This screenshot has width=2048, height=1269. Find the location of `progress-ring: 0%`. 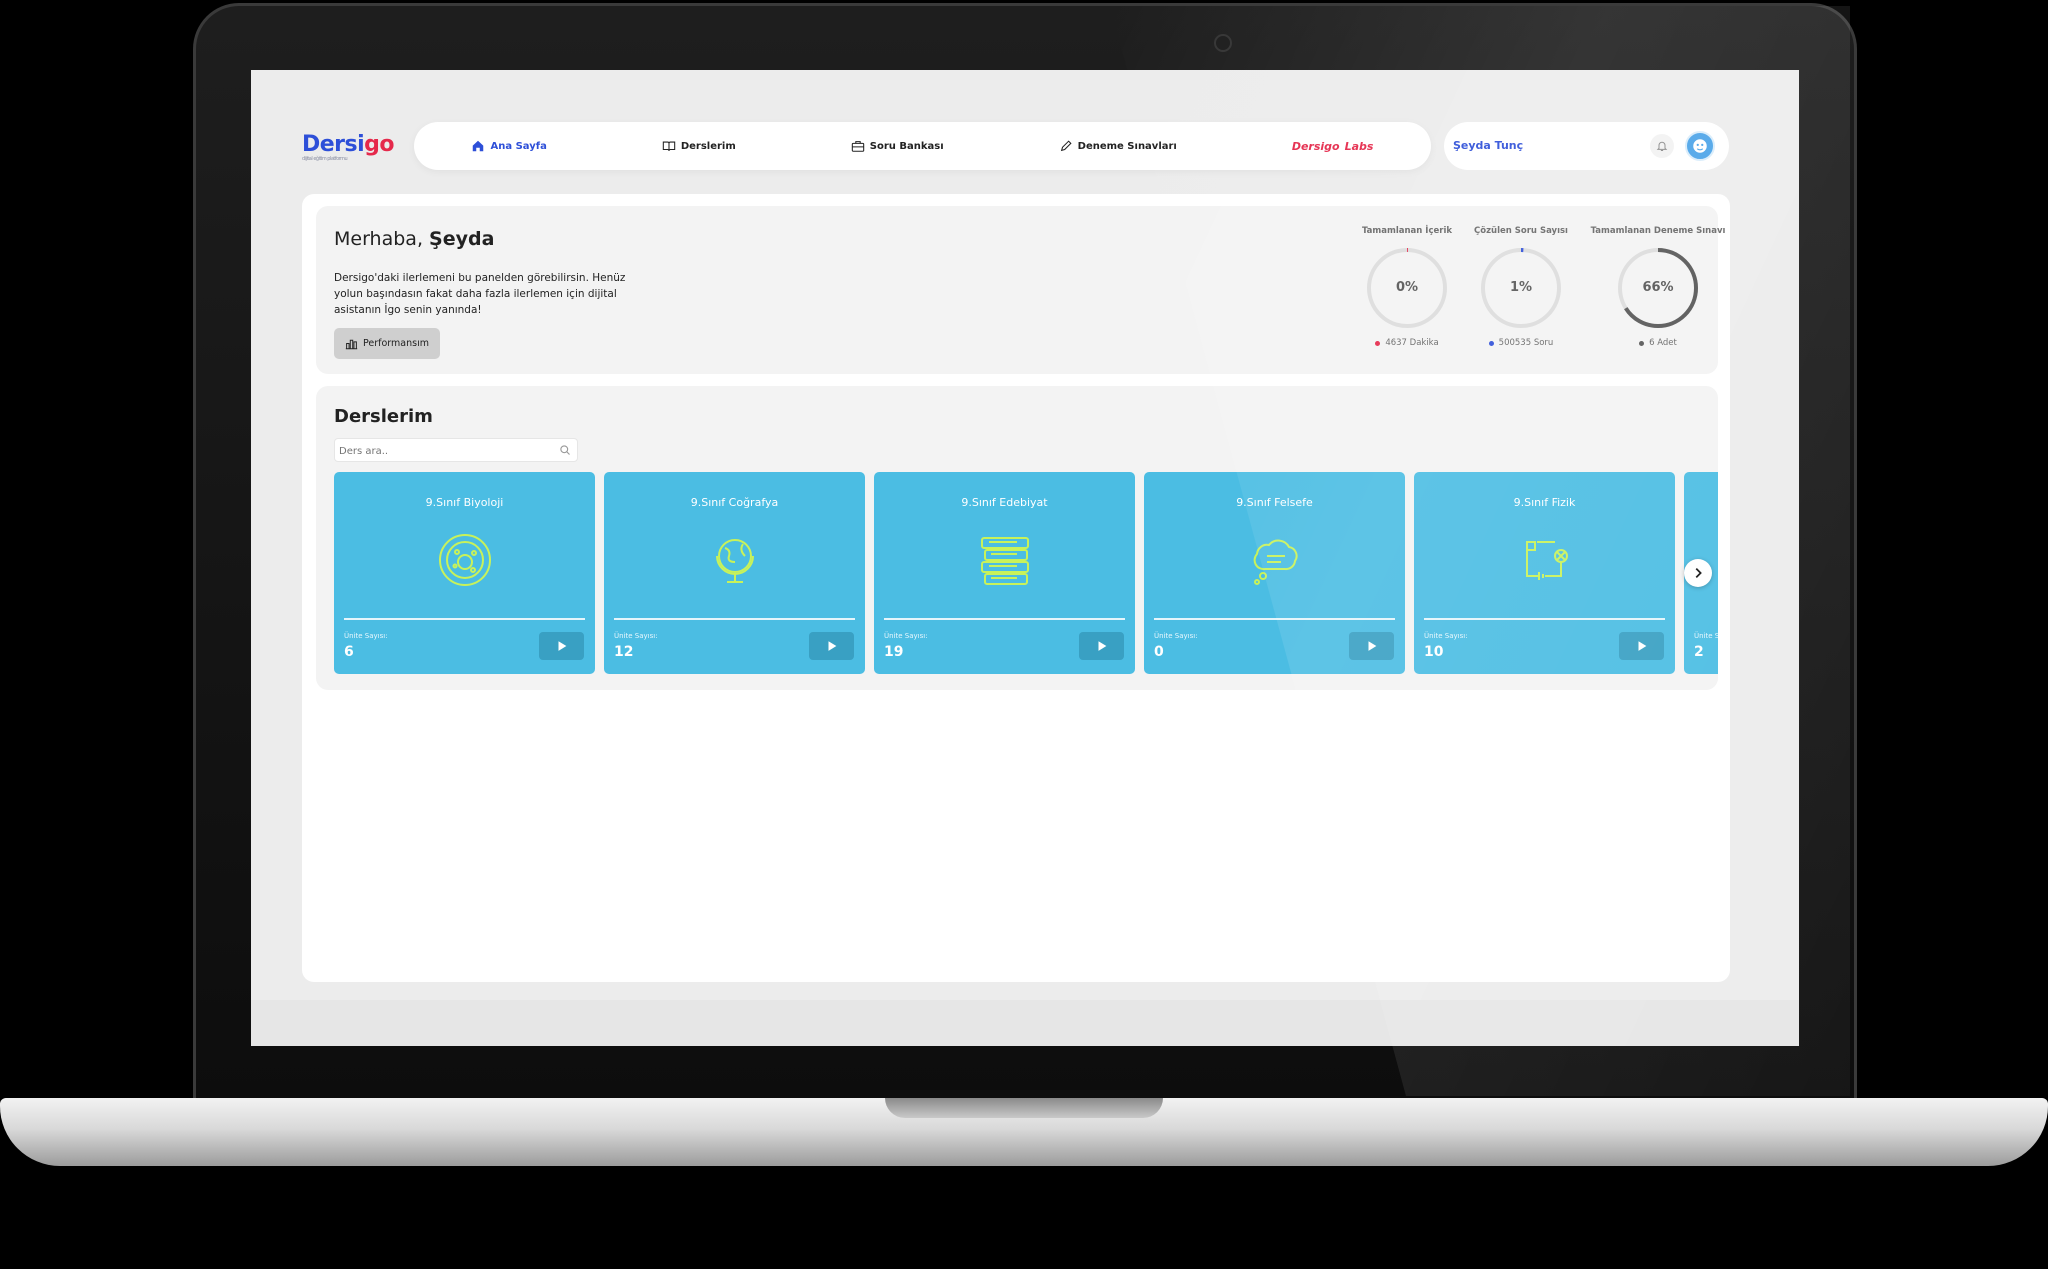

progress-ring: 0% is located at coordinates (1407, 288).